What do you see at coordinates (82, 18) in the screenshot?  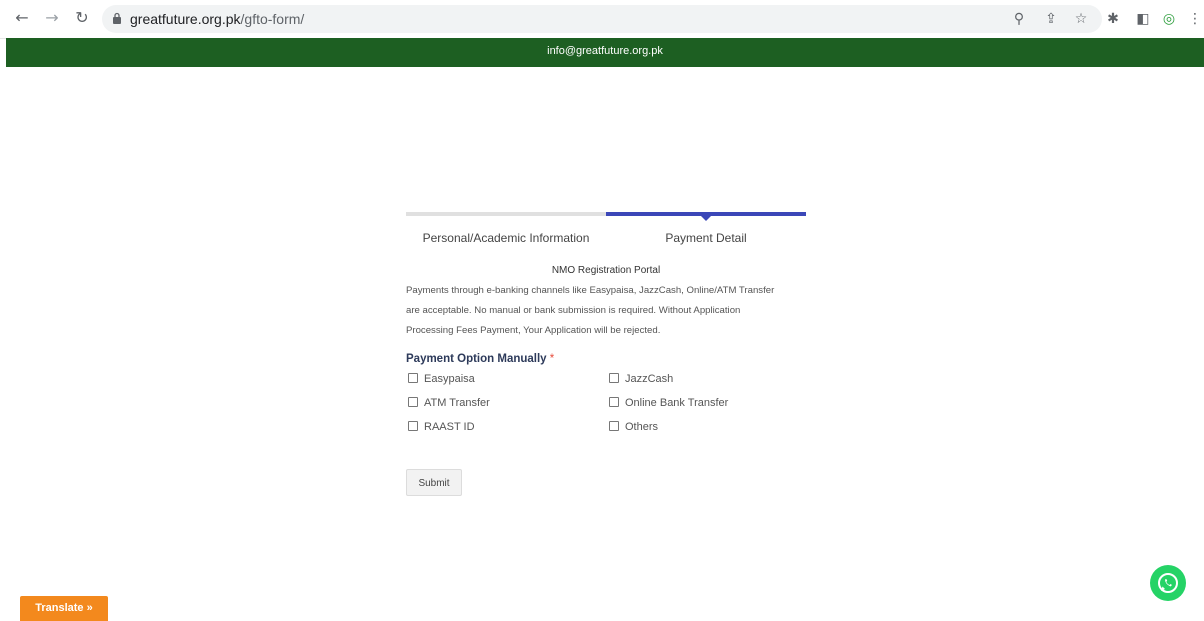 I see `reload-icon: ↻` at bounding box center [82, 18].